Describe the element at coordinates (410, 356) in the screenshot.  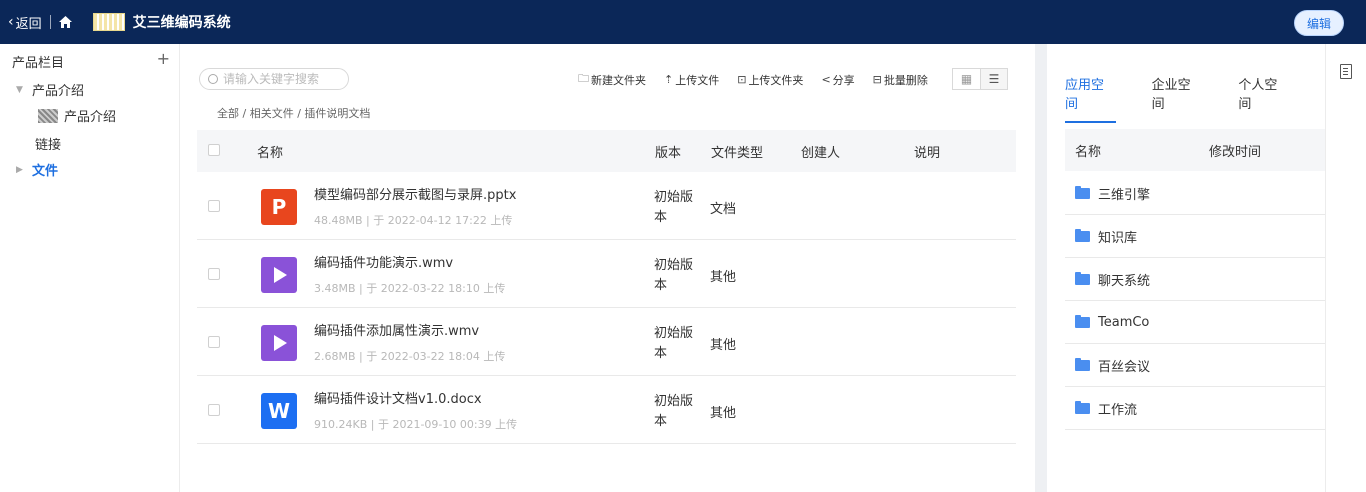
I see `file-meta: 2.68MB | 于 2022-03-22 18:04 上传` at that location.